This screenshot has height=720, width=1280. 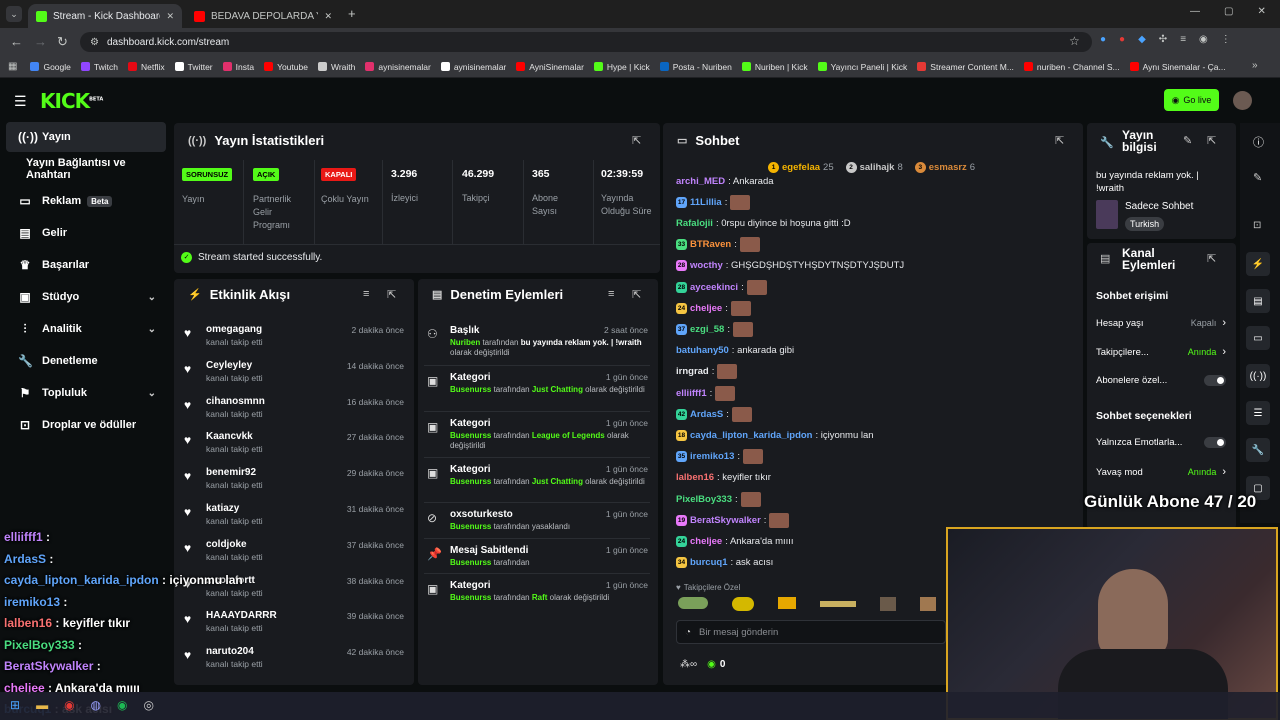 I want to click on sidebar-item: ▣ Stüdyo ⌄, so click(x=86, y=297).